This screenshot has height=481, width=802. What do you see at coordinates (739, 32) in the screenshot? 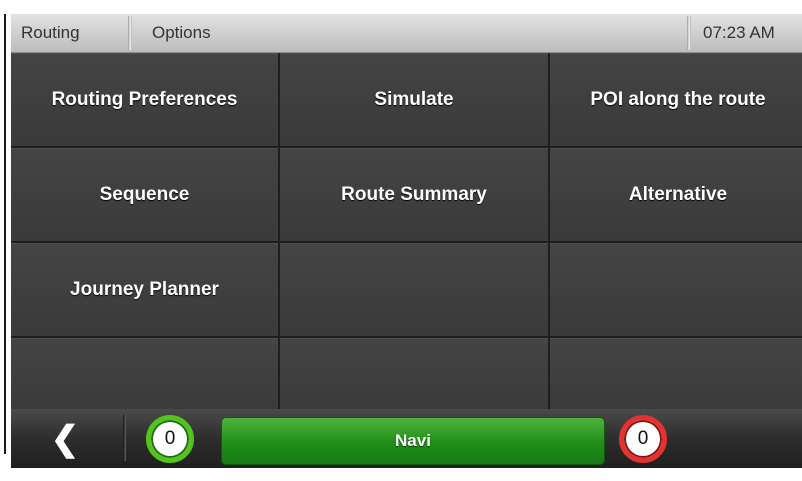
I see `clock-display: 07:23 AM` at bounding box center [739, 32].